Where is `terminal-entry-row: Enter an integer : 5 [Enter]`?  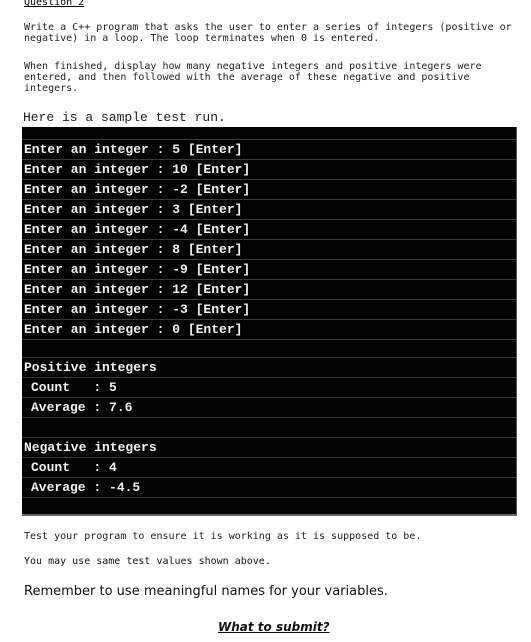
terminal-entry-row: Enter an integer : 5 [Enter] is located at coordinates (269, 150).